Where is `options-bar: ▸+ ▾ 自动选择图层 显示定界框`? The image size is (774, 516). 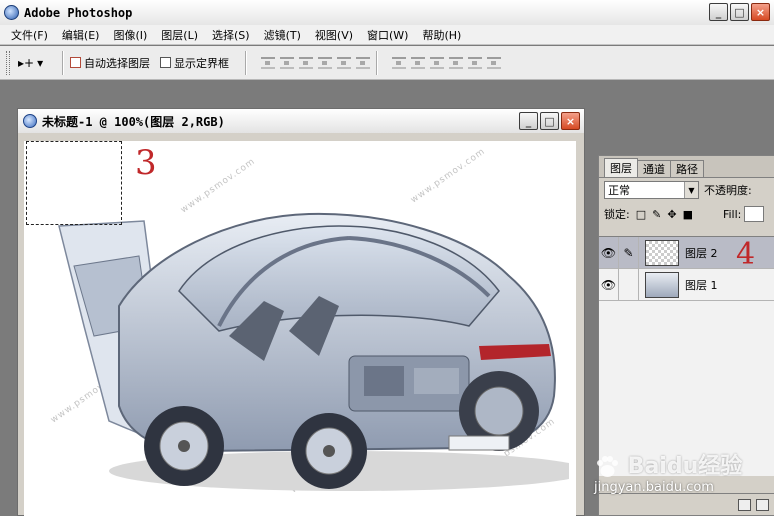 options-bar: ▸+ ▾ 自动选择图层 显示定界框 is located at coordinates (387, 63).